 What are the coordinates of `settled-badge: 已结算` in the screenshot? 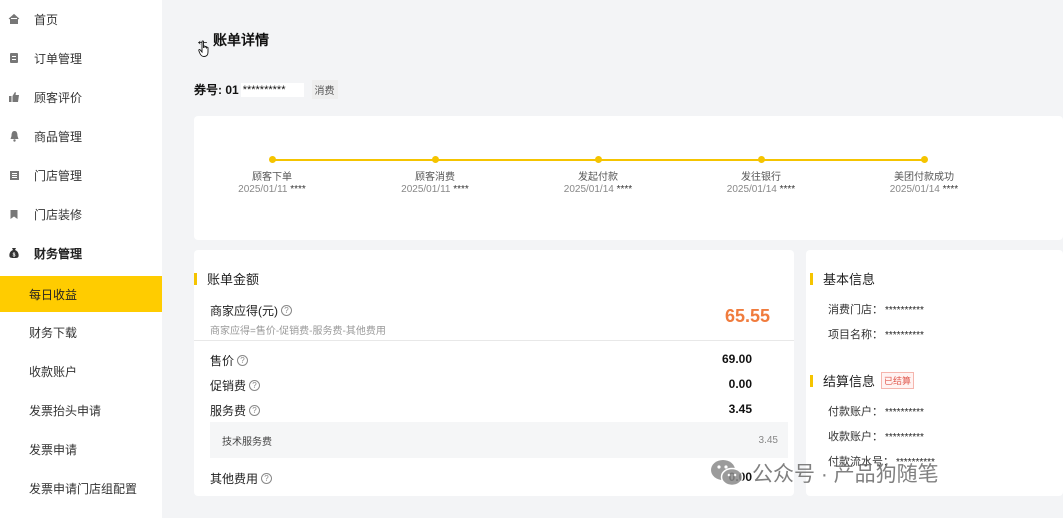 It's located at (898, 380).